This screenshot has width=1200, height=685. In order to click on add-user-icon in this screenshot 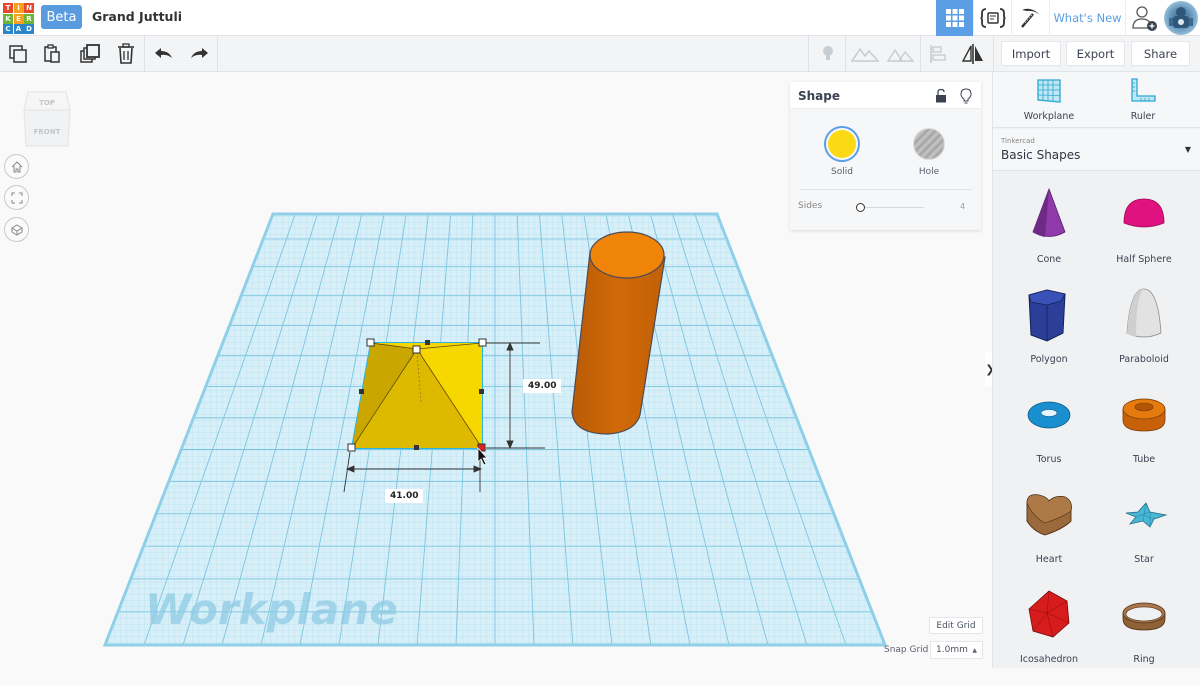, I will do `click(1144, 18)`.